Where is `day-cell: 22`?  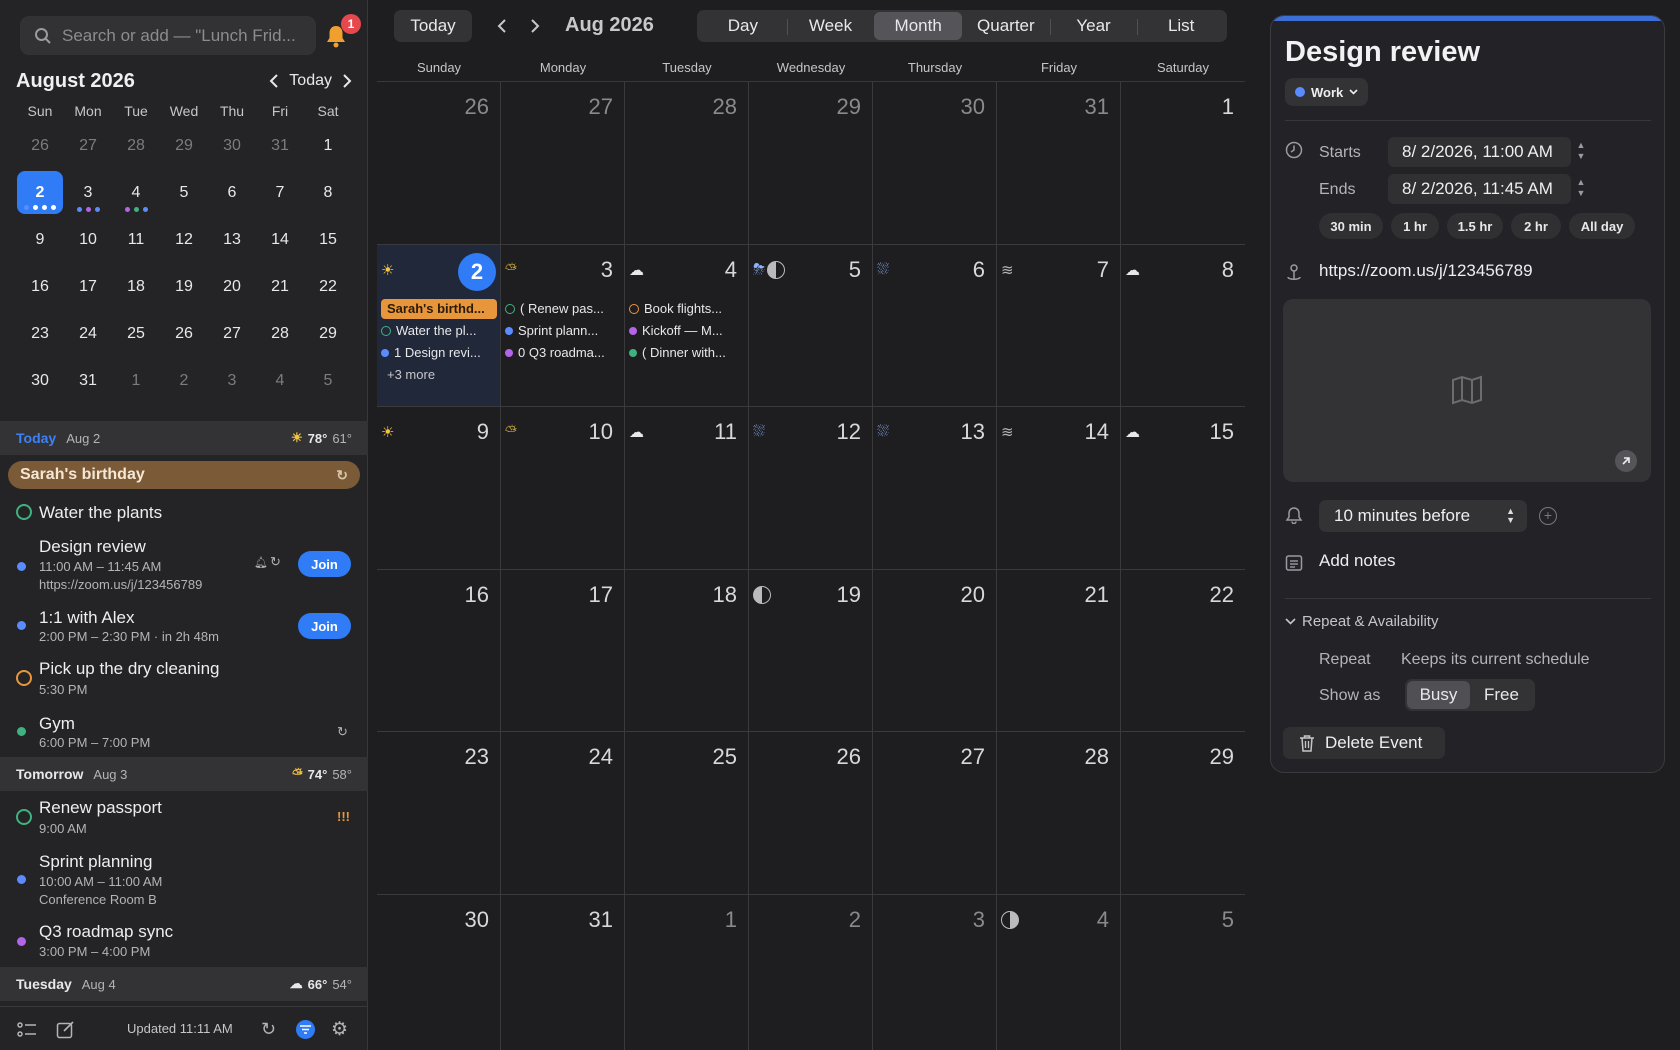 day-cell: 22 is located at coordinates (1183, 651).